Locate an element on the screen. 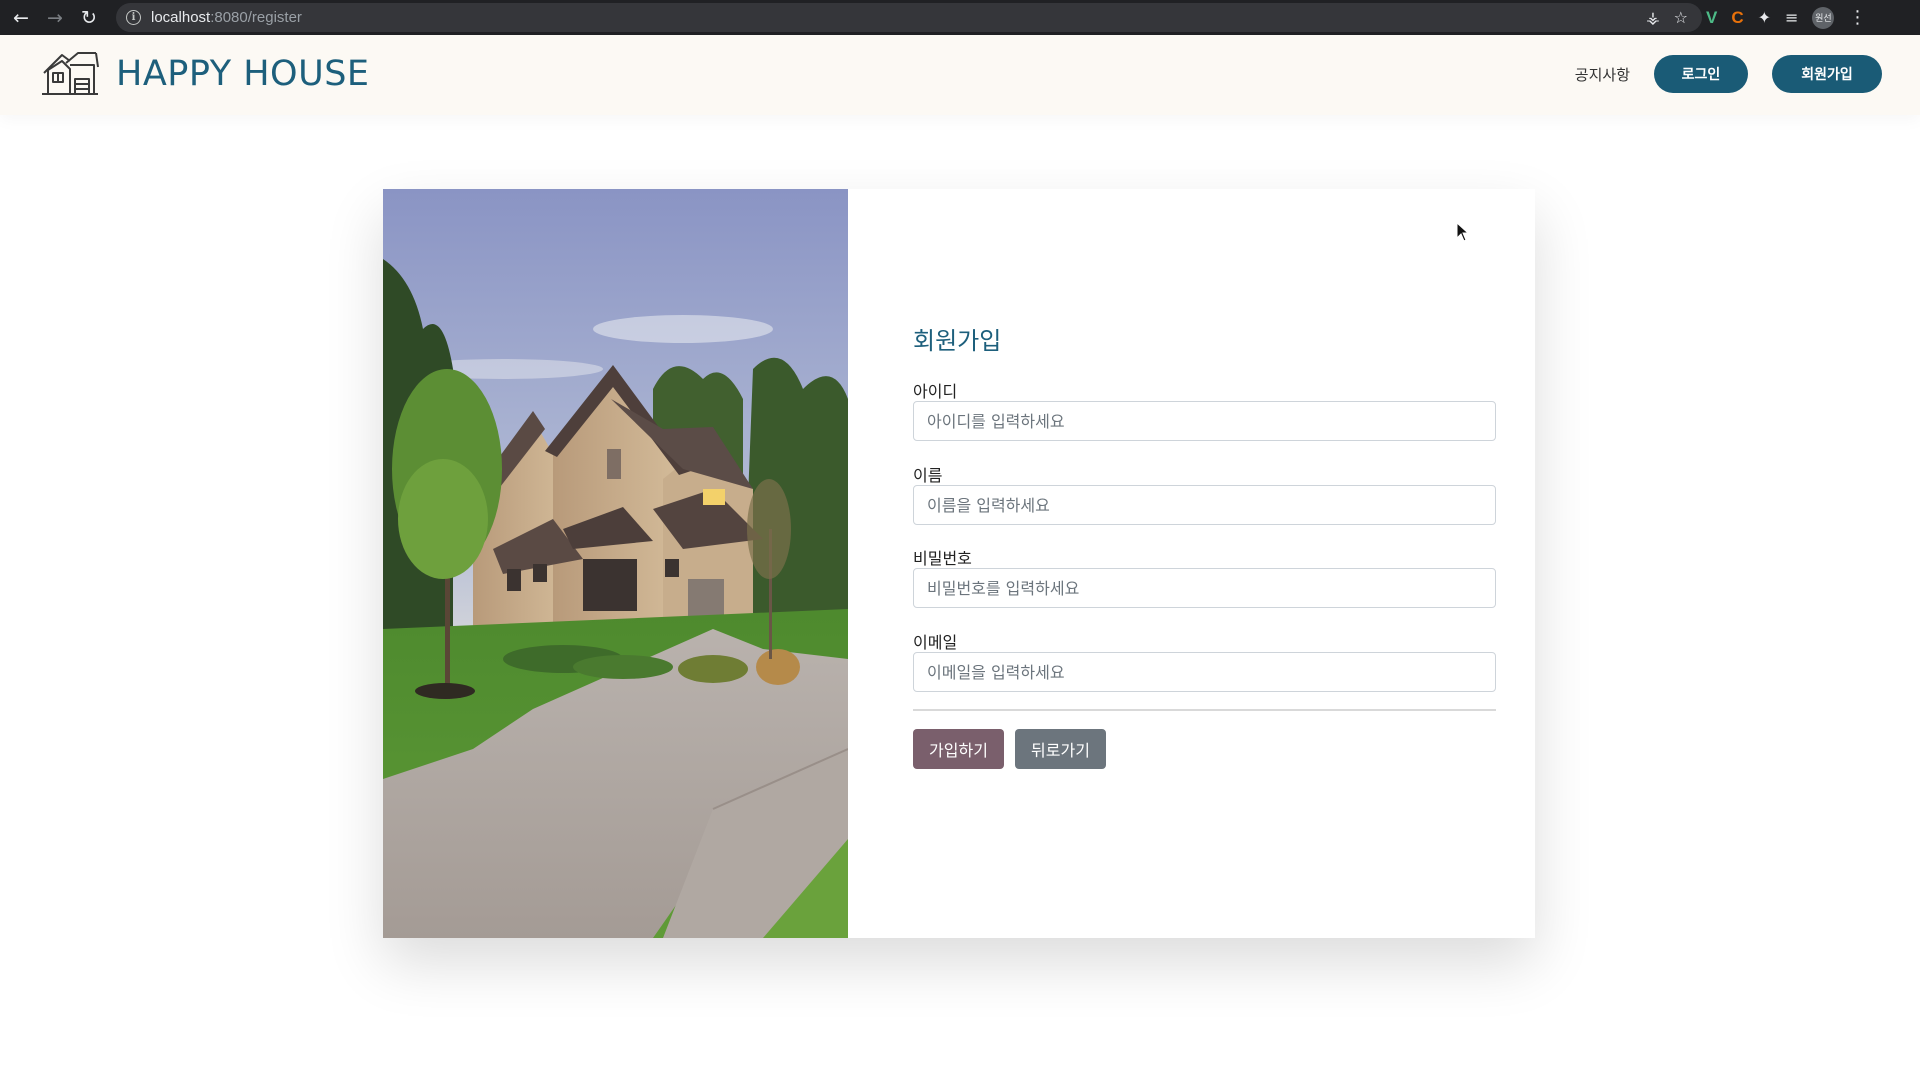 The width and height of the screenshot is (1920, 1080). nav-notice-link: 공지사항 is located at coordinates (1602, 74).